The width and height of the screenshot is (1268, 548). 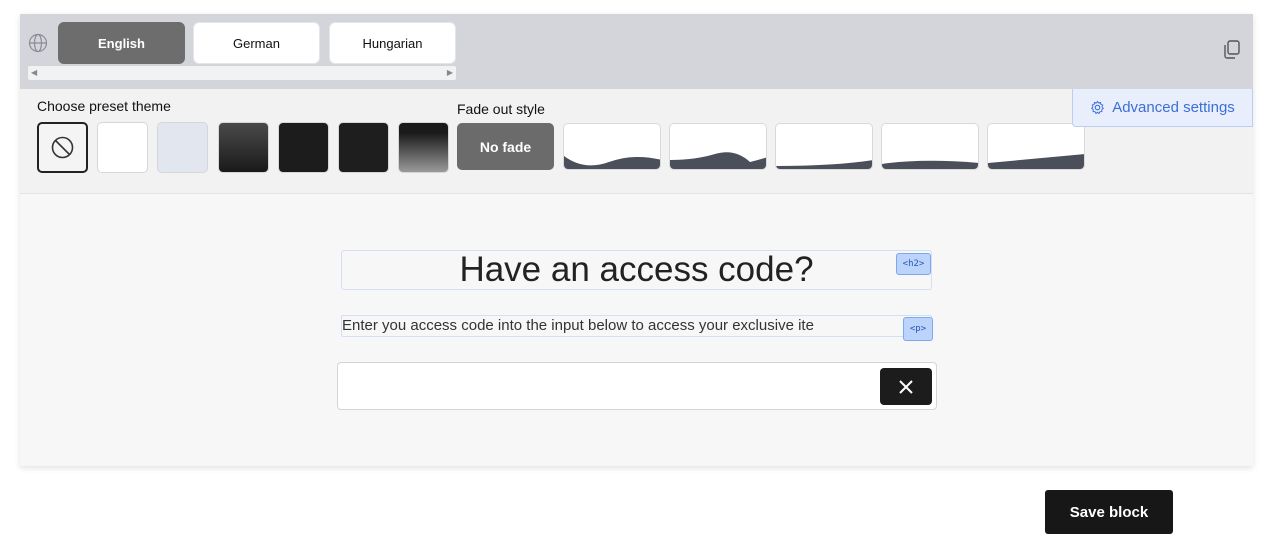 I want to click on close-icon, so click(x=906, y=386).